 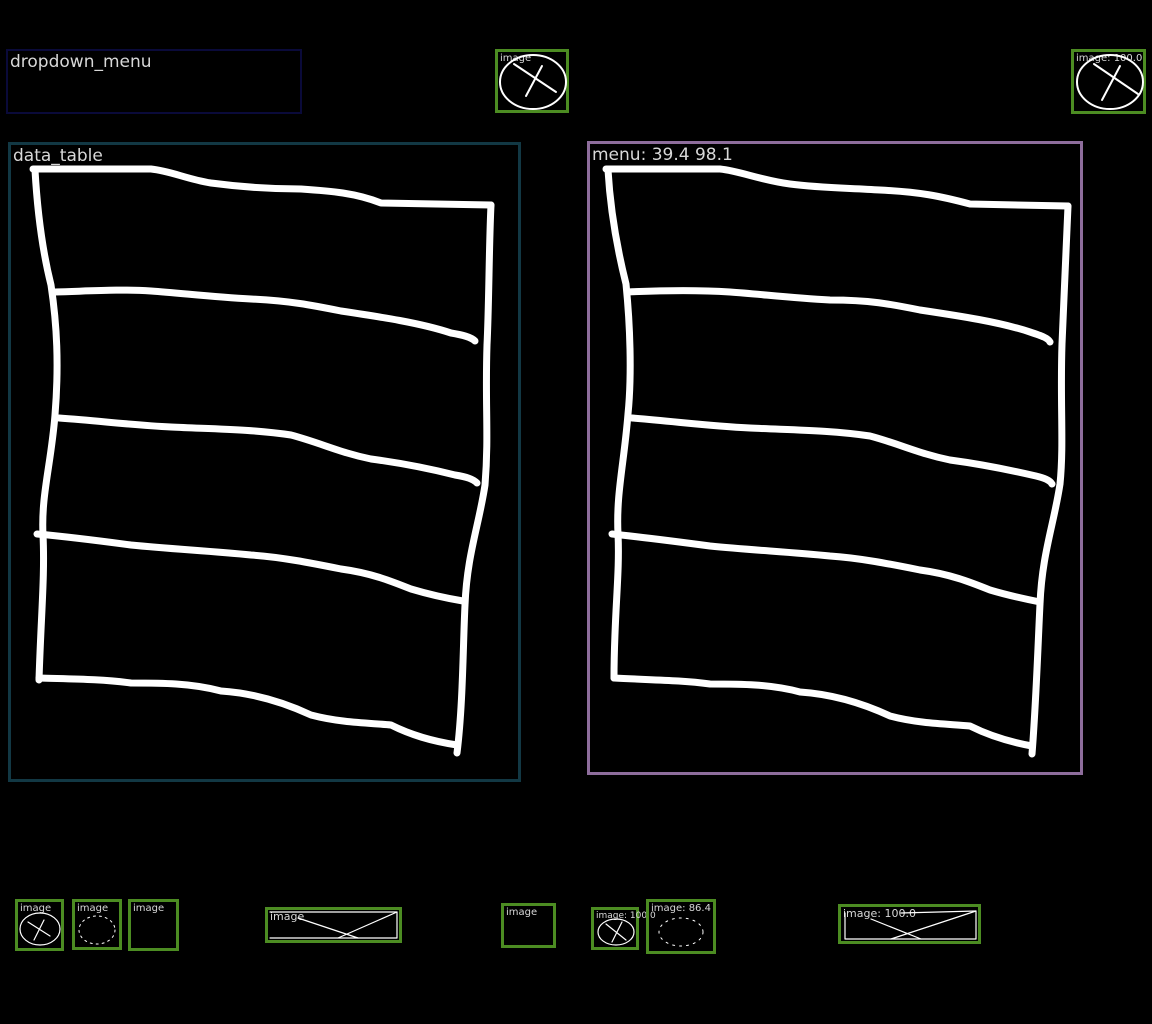 I want to click on image-bottom-6: image: 100.0, so click(x=623, y=928).